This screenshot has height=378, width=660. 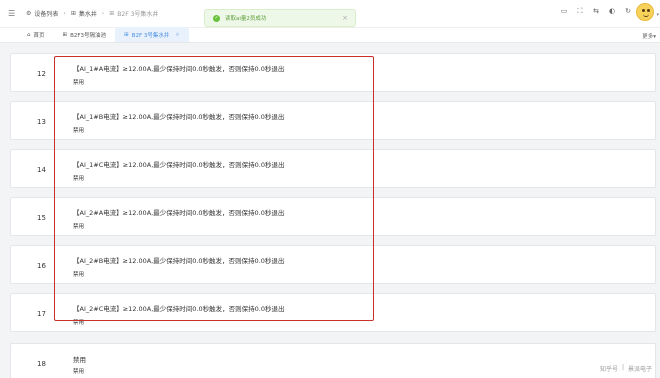 I want to click on breadcrumb-item-device-list: 设备列表, so click(x=46, y=13).